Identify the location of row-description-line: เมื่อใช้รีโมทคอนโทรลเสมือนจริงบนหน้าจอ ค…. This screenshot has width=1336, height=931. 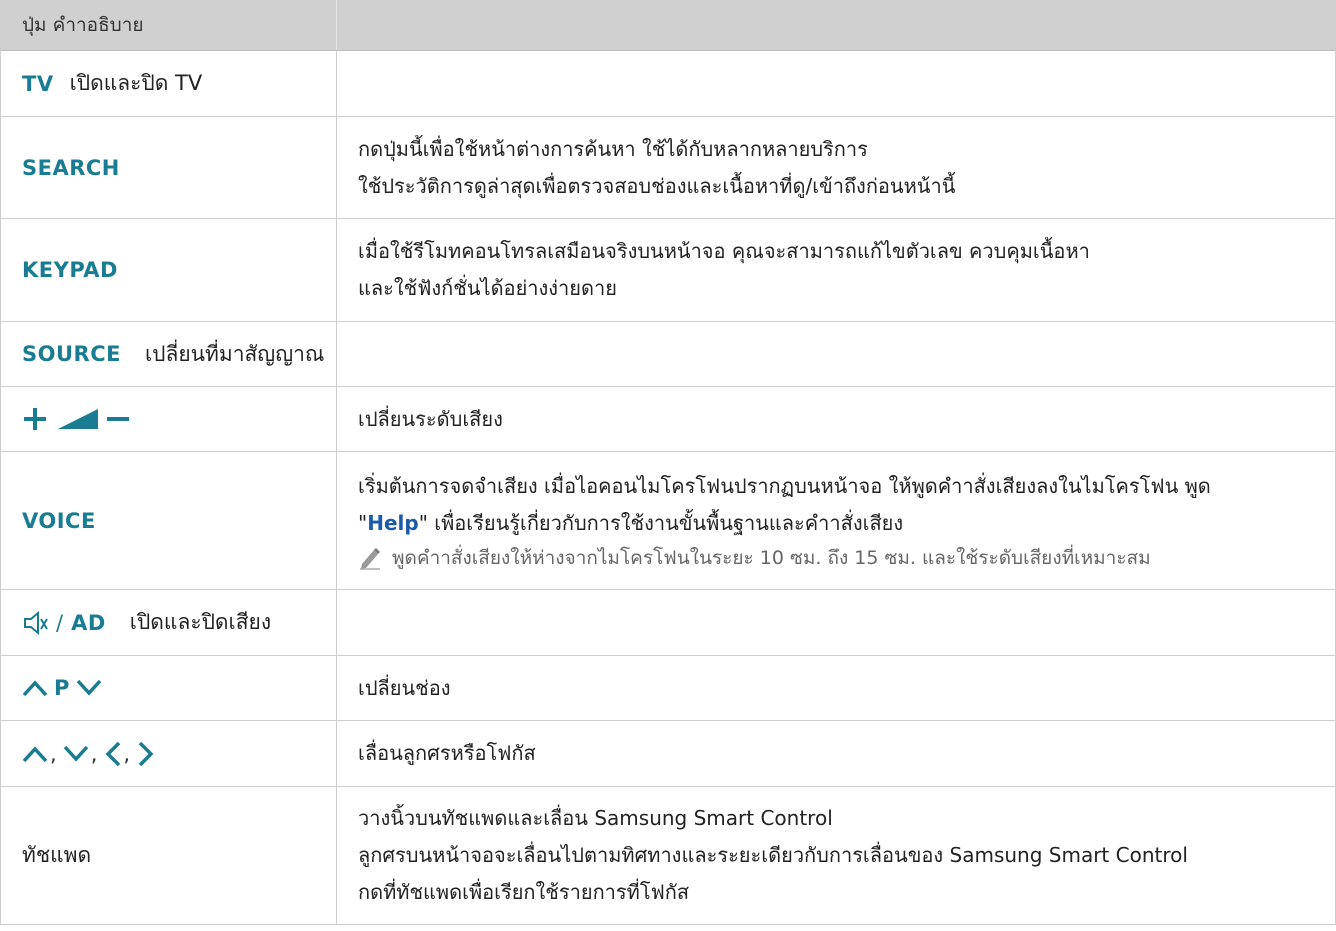
(724, 251).